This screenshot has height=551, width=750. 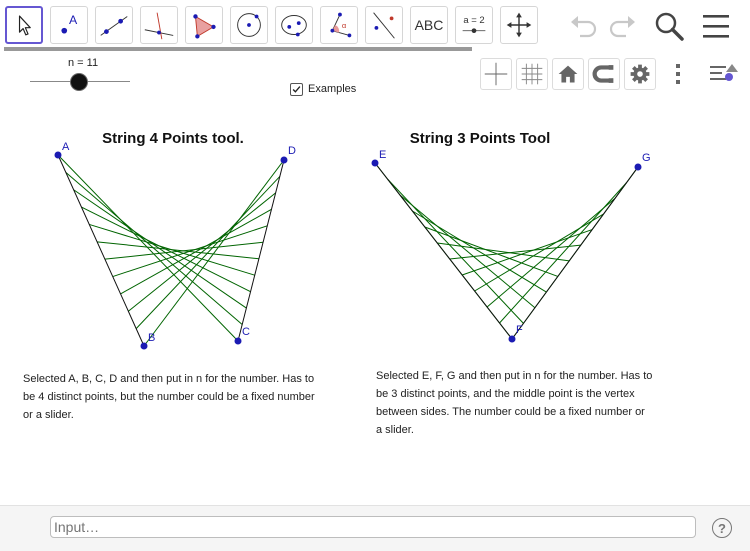 I want to click on right-string-art, so click(x=506, y=251).